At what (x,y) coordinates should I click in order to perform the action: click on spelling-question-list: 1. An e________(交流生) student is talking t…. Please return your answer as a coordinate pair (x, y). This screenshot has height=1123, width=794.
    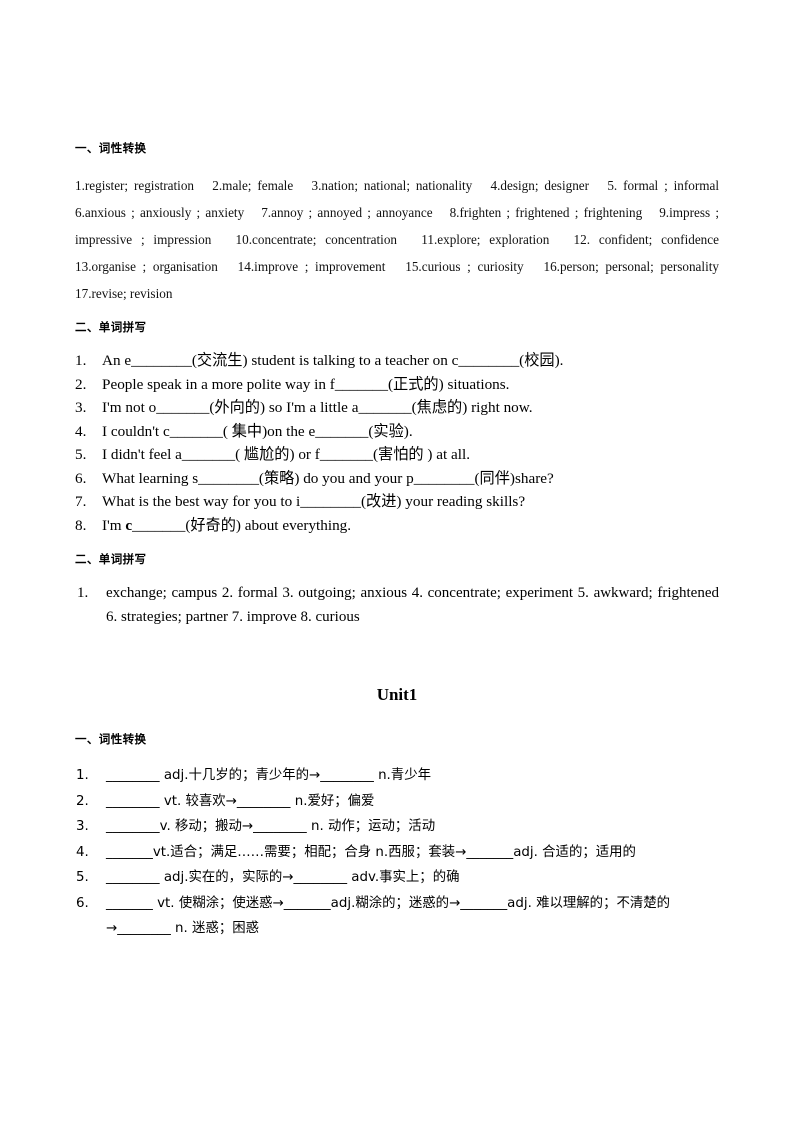
    Looking at the image, I should click on (397, 443).